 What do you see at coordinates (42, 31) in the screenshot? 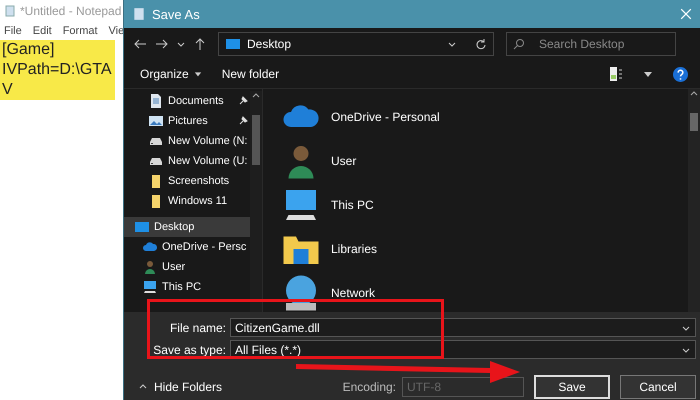
I see `menu-item: Edit` at bounding box center [42, 31].